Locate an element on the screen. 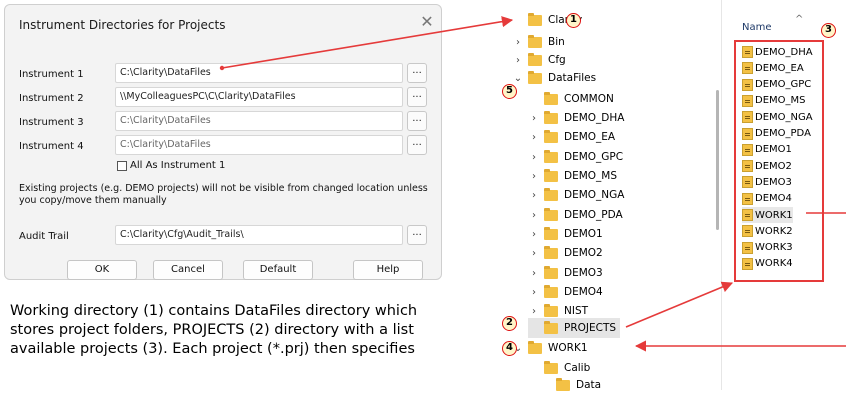  arrow-instrument-to-clarity is located at coordinates (367, 42).